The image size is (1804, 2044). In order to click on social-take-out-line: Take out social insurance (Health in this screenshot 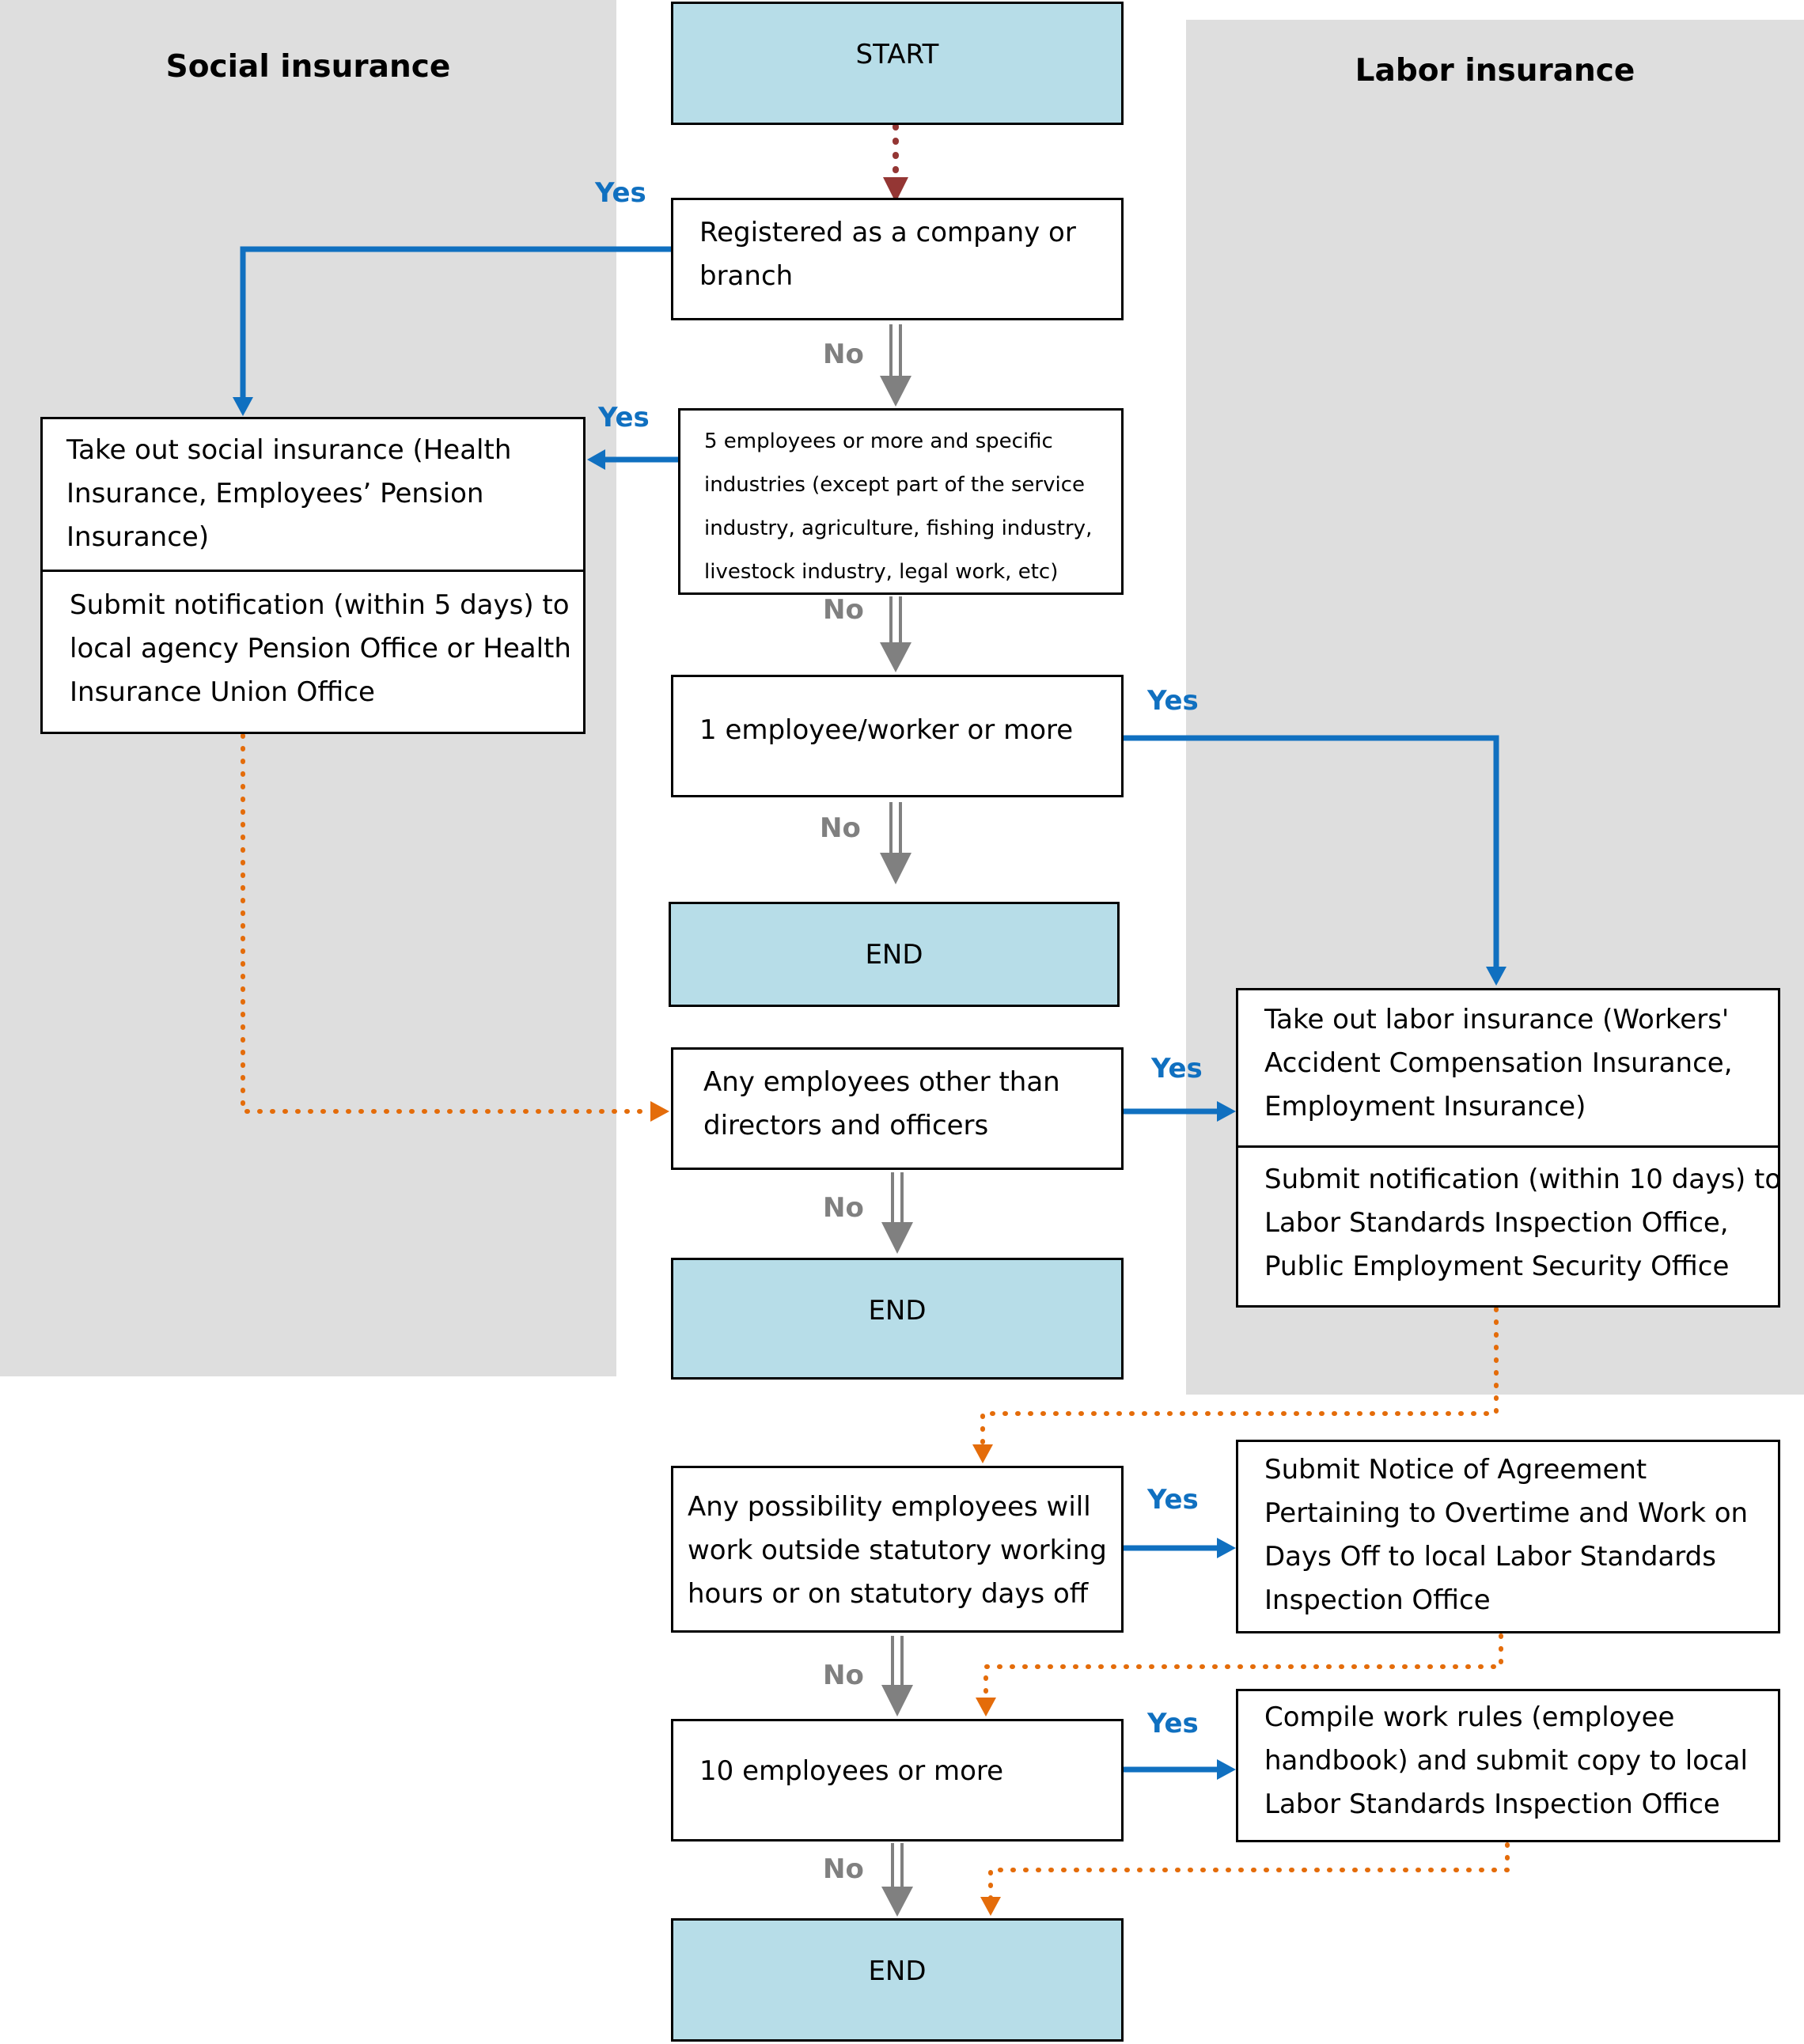, I will do `click(289, 450)`.